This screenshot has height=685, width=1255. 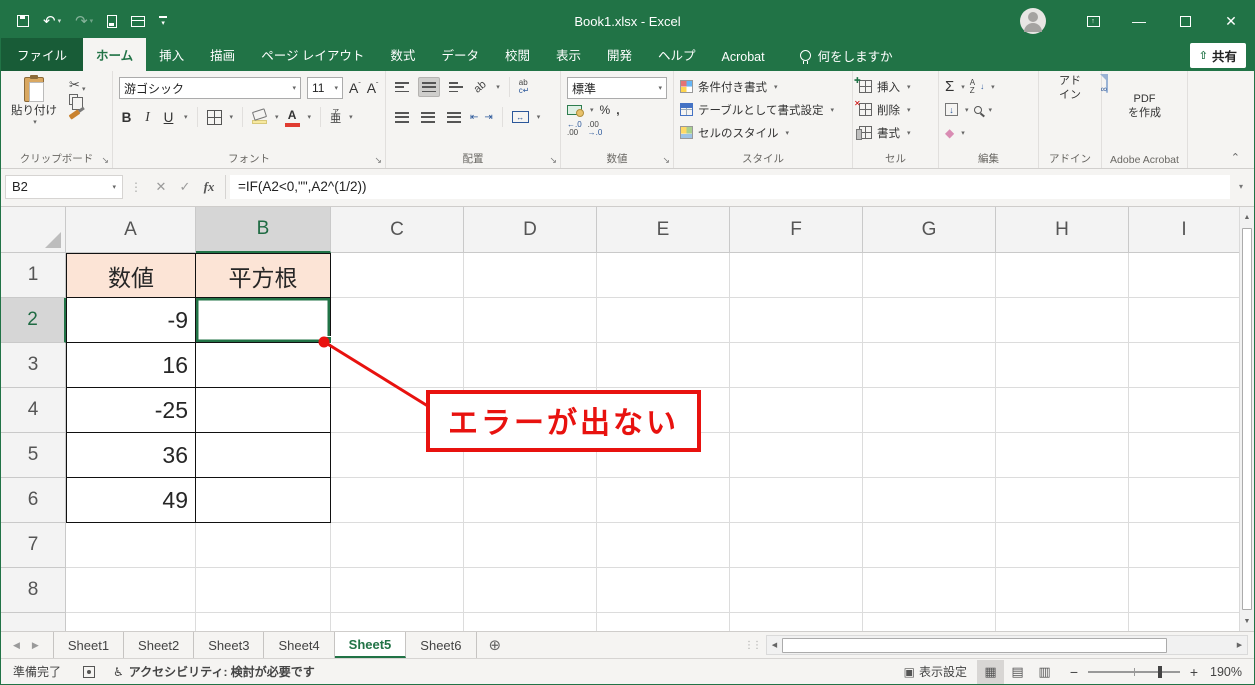 What do you see at coordinates (88, 645) in the screenshot?
I see `sheet-tab-sheet1: Sheet1` at bounding box center [88, 645].